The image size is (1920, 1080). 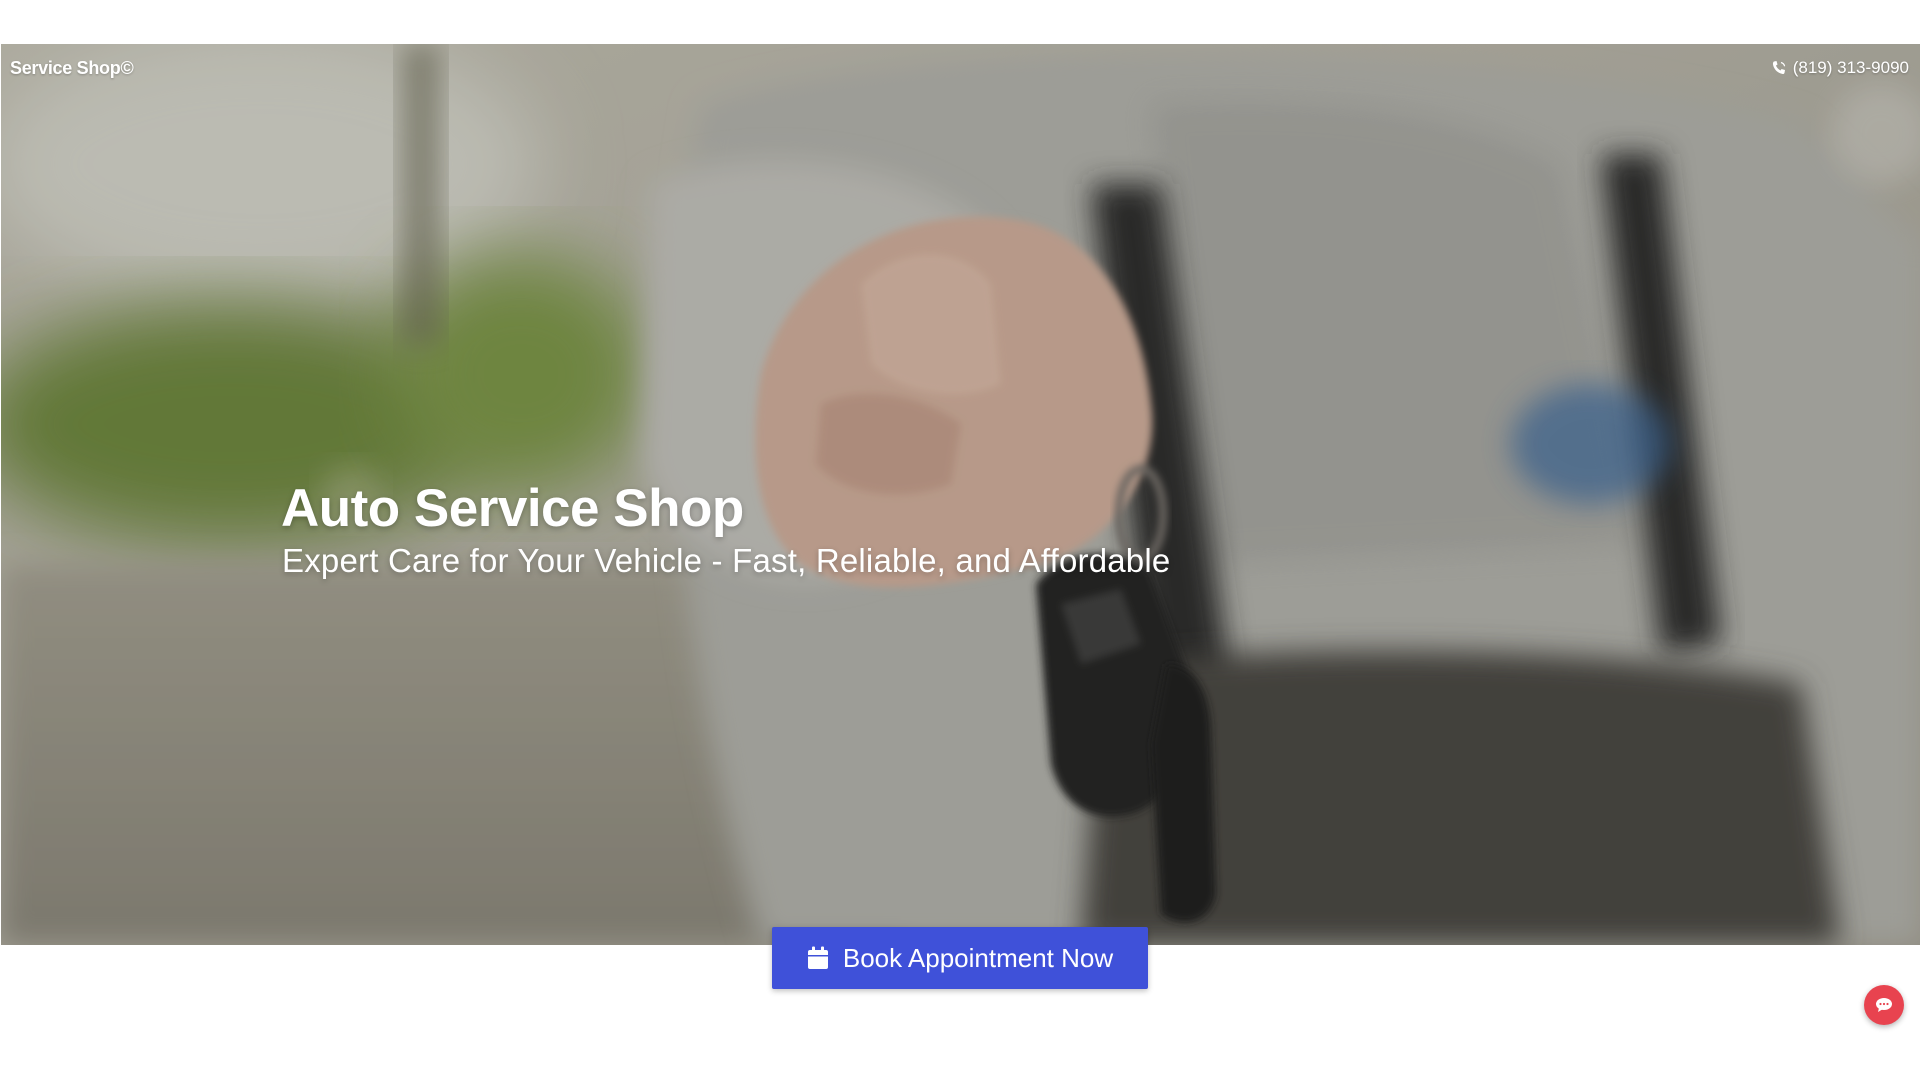 I want to click on calendar-icon, so click(x=817, y=957).